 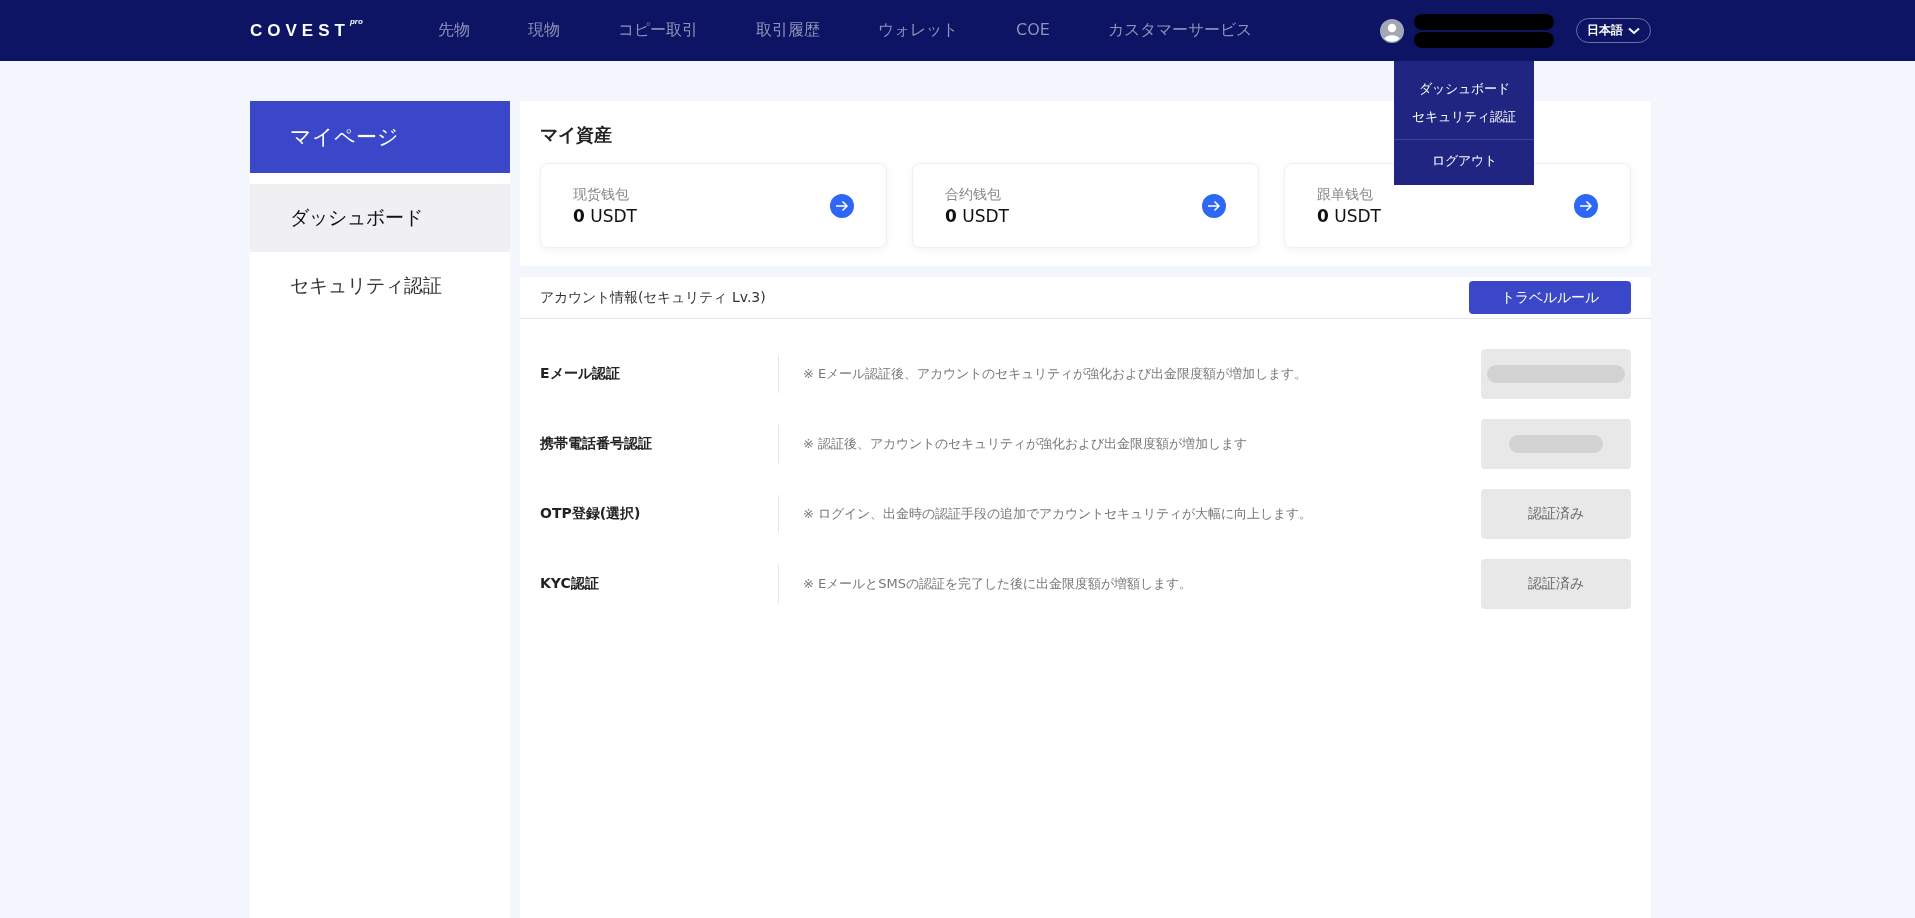 I want to click on sidebar-title: マイページ, so click(x=380, y=137).